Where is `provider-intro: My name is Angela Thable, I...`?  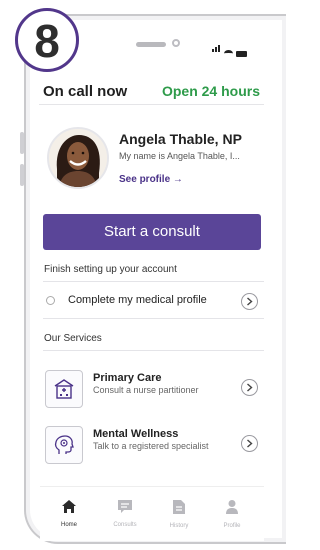
provider-intro: My name is Angela Thable, I... is located at coordinates (179, 156).